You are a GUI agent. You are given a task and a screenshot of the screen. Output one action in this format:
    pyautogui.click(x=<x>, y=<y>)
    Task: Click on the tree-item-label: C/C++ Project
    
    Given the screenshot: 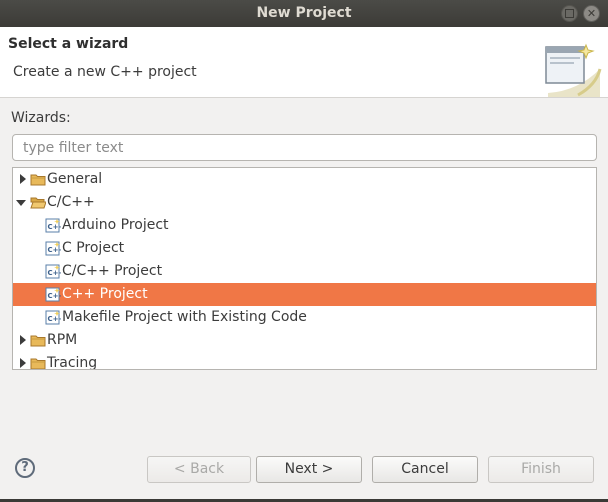 What is the action you would take?
    pyautogui.click(x=112, y=271)
    